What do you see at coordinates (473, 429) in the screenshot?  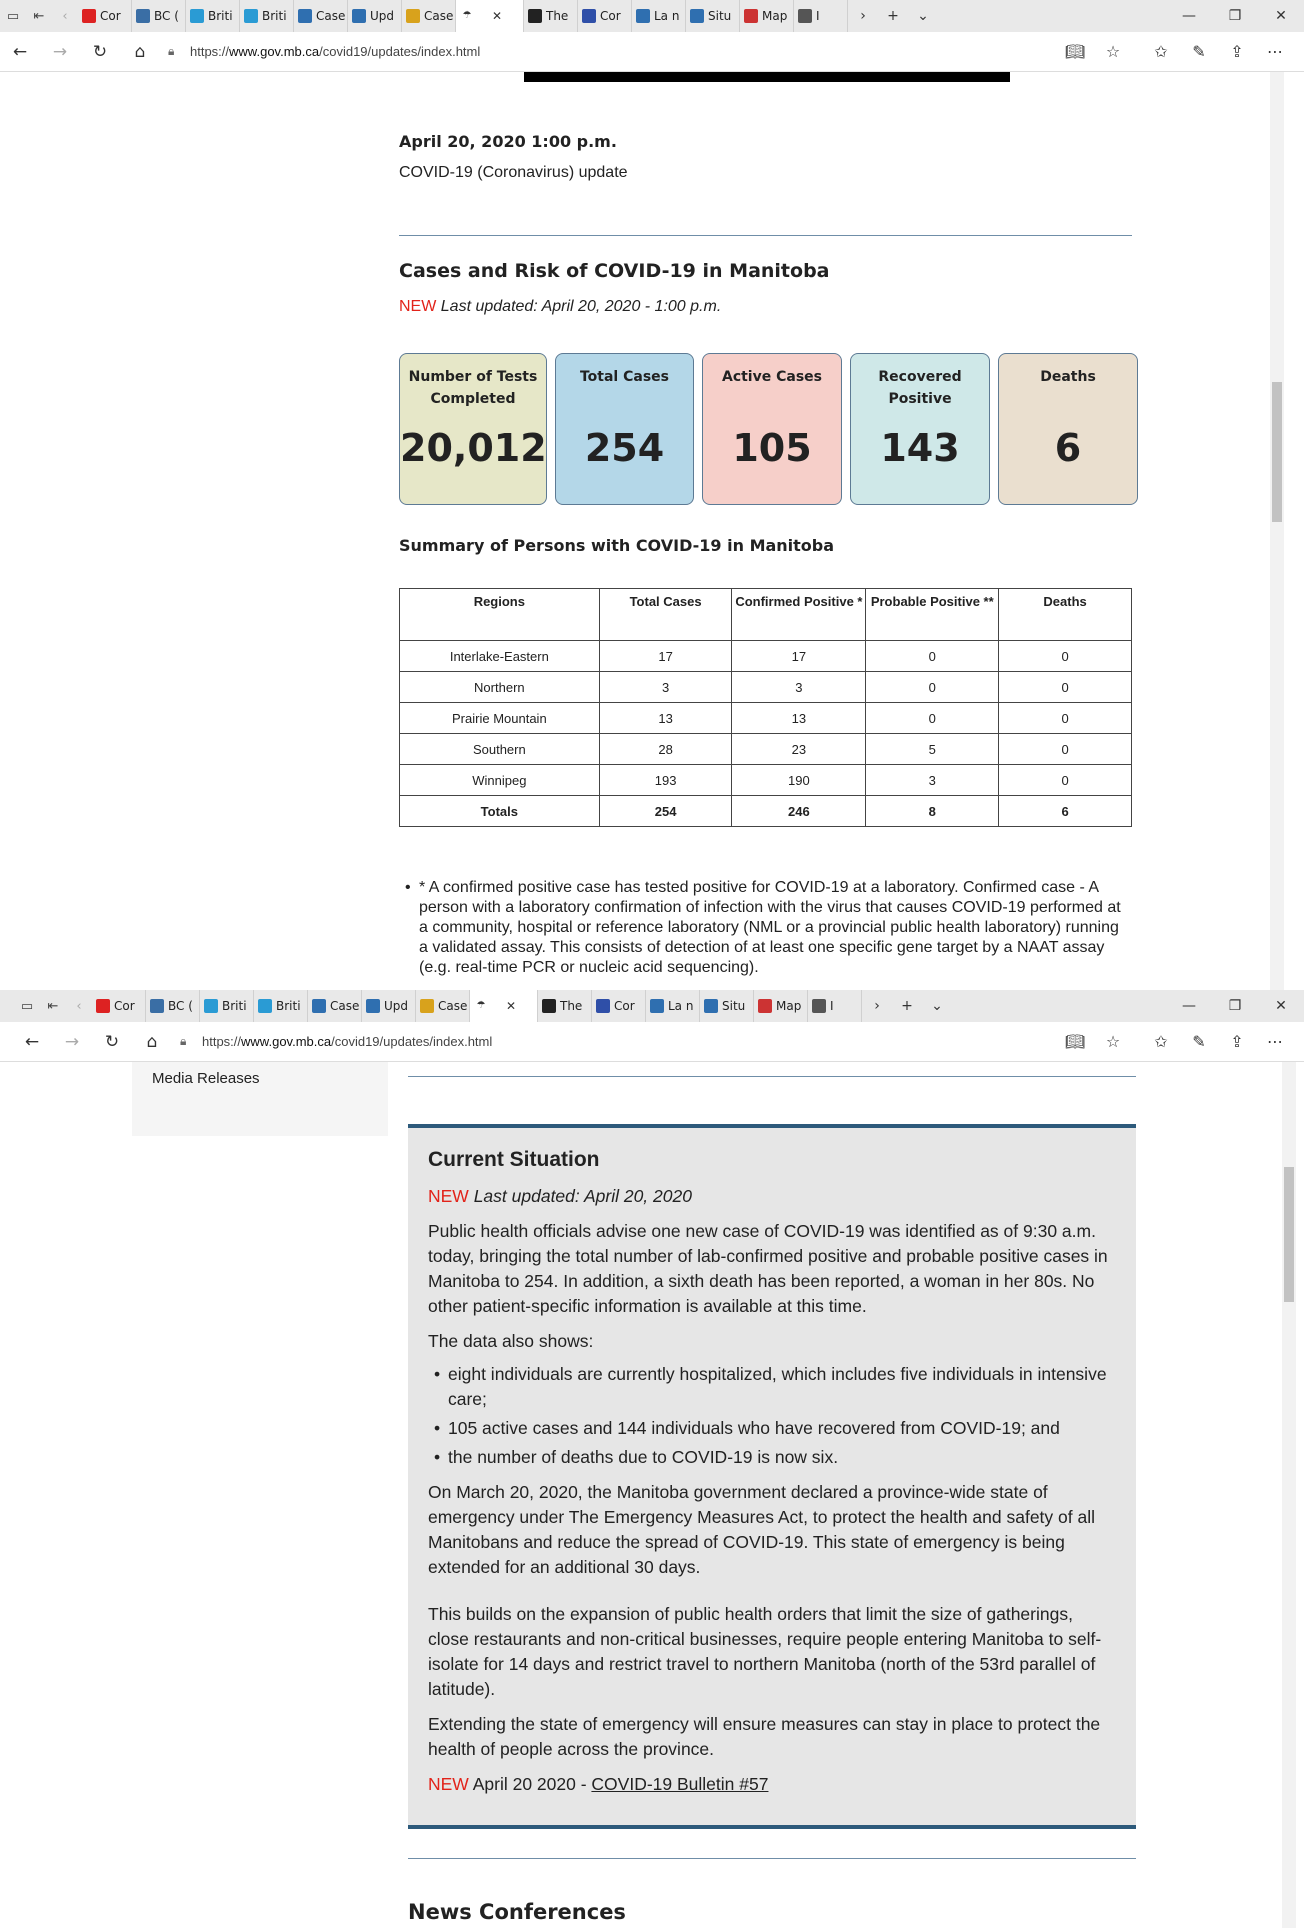 I see `stat-card: Number of Tests Completed 20,012` at bounding box center [473, 429].